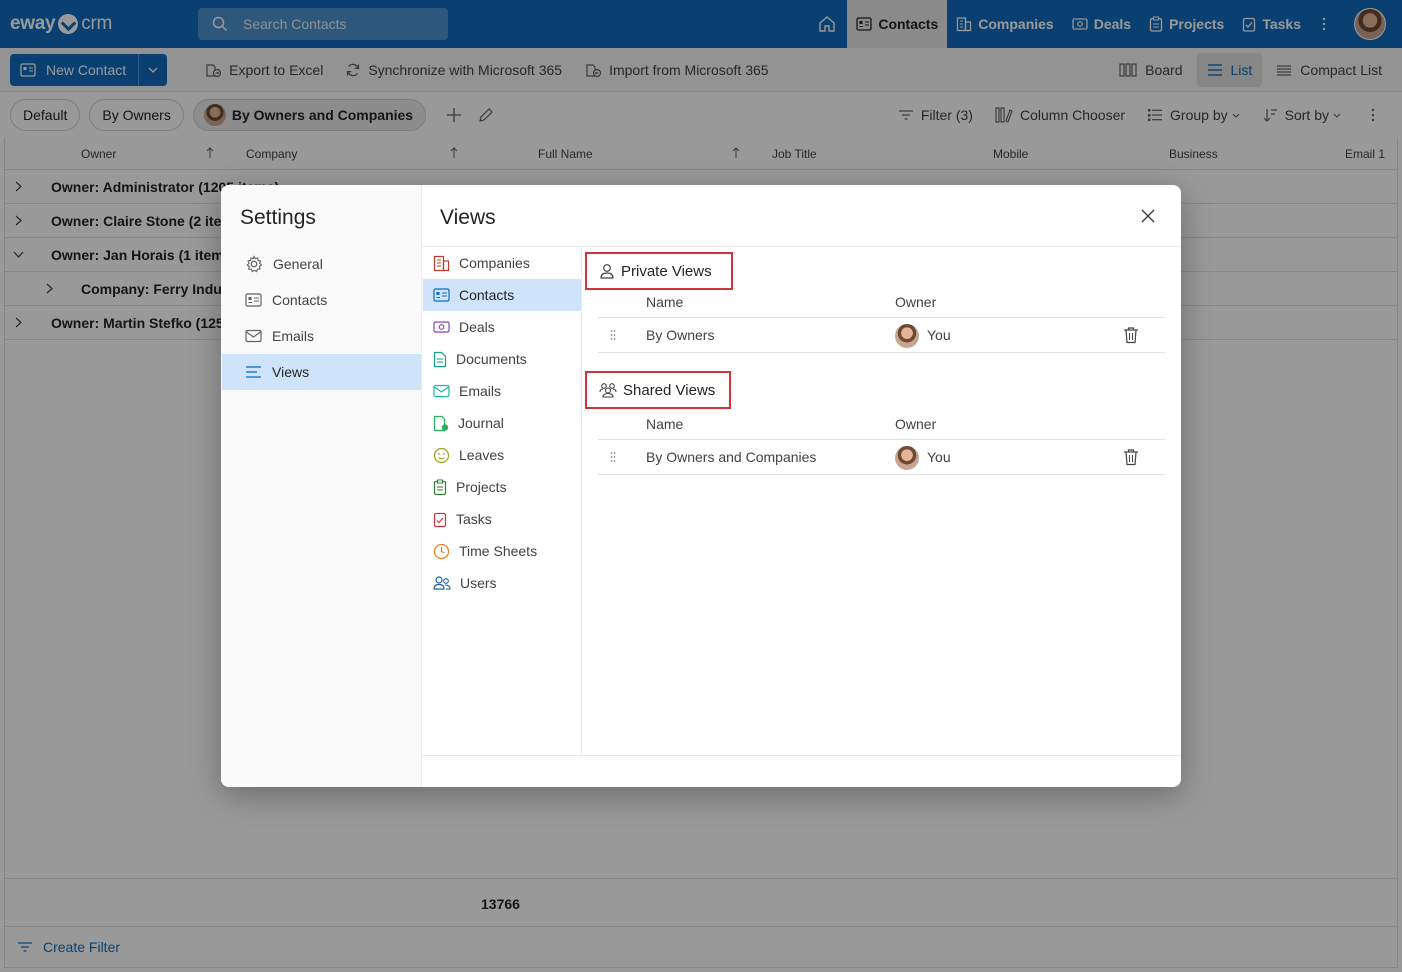 Image resolution: width=1402 pixels, height=972 pixels. I want to click on category-documents: Documents, so click(502, 359).